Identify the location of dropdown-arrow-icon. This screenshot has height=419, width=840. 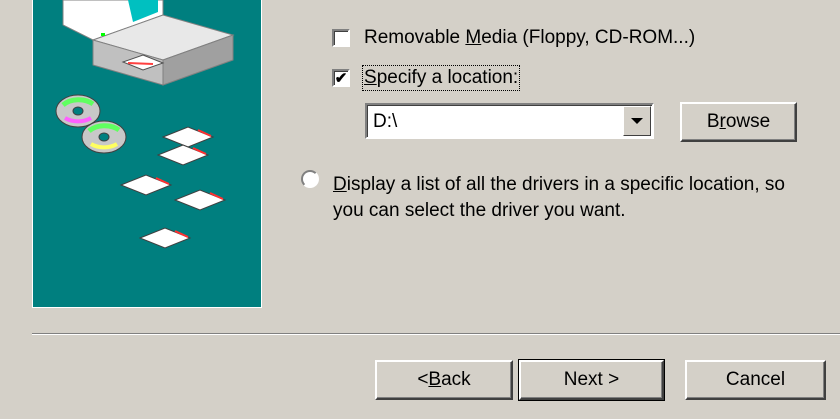
(637, 121).